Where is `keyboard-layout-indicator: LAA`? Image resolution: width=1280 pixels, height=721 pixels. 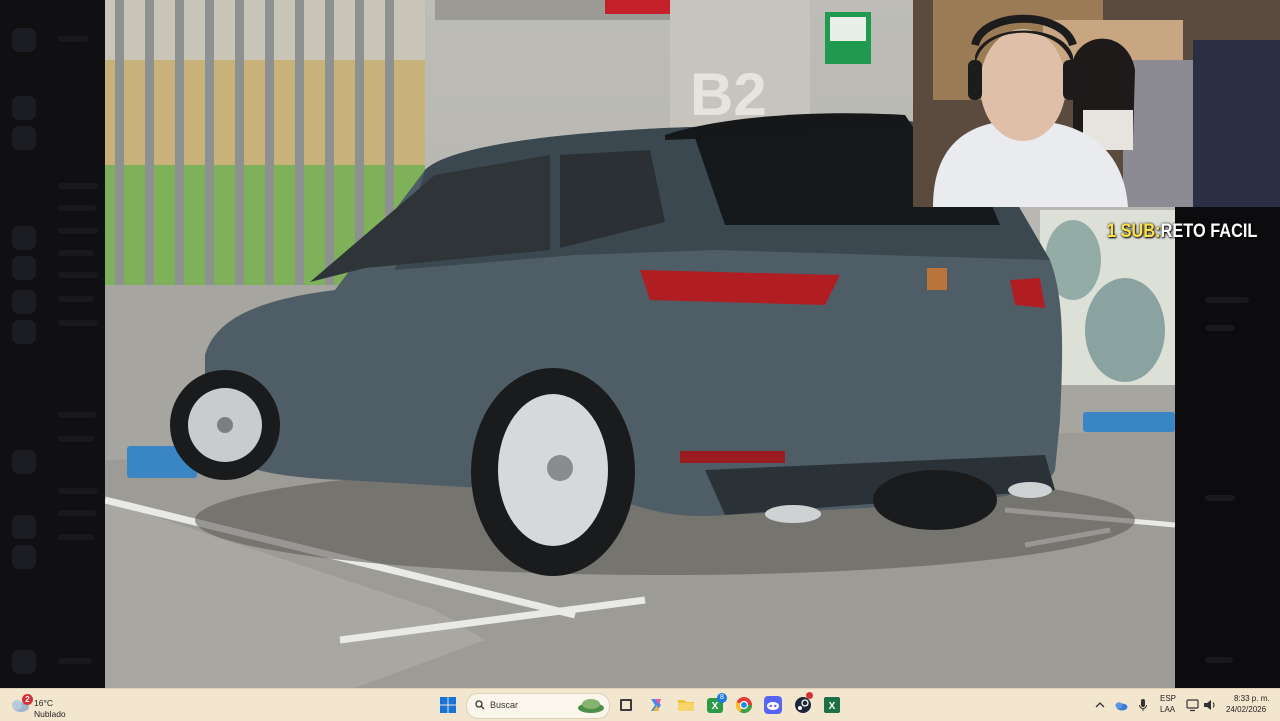 keyboard-layout-indicator: LAA is located at coordinates (1167, 709).